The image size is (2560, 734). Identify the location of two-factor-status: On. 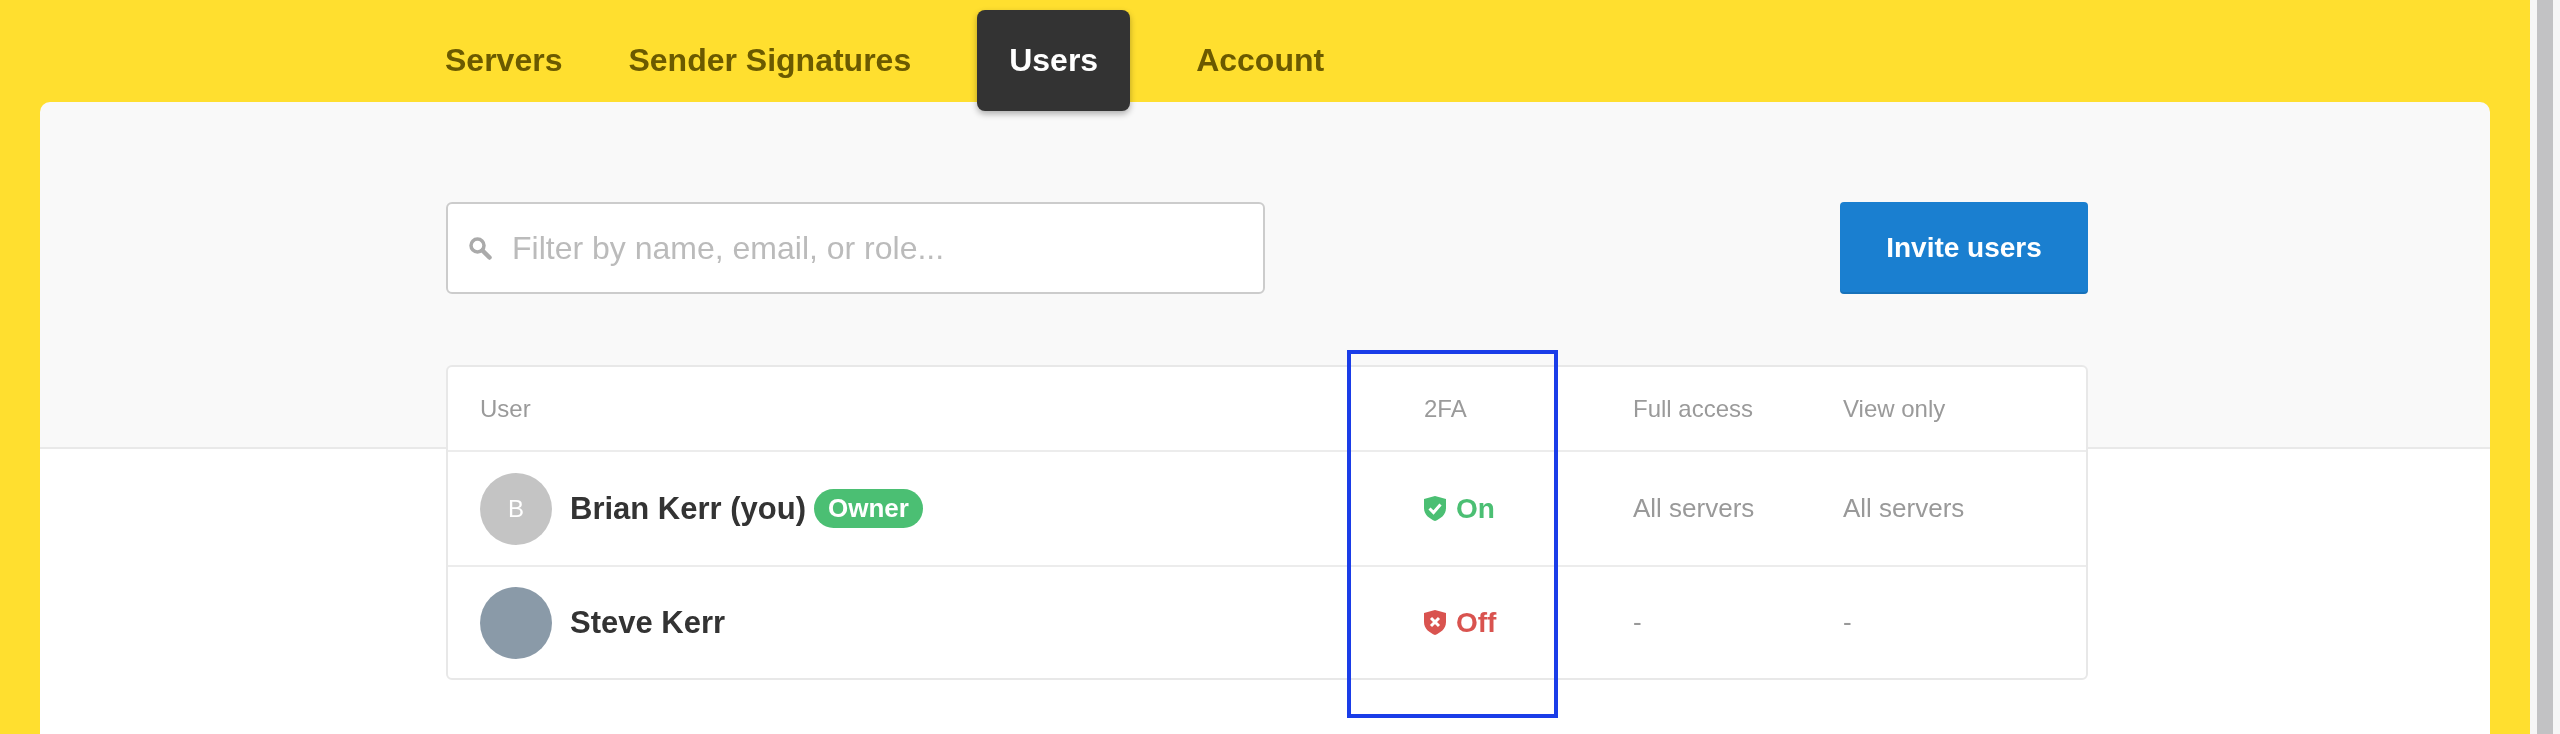
(1475, 508).